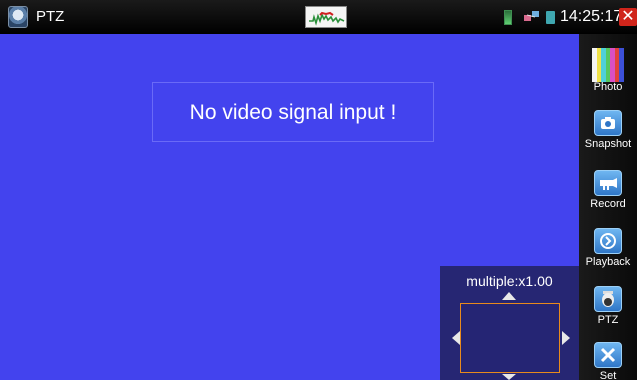  What do you see at coordinates (508, 17) in the screenshot?
I see `battery-icon` at bounding box center [508, 17].